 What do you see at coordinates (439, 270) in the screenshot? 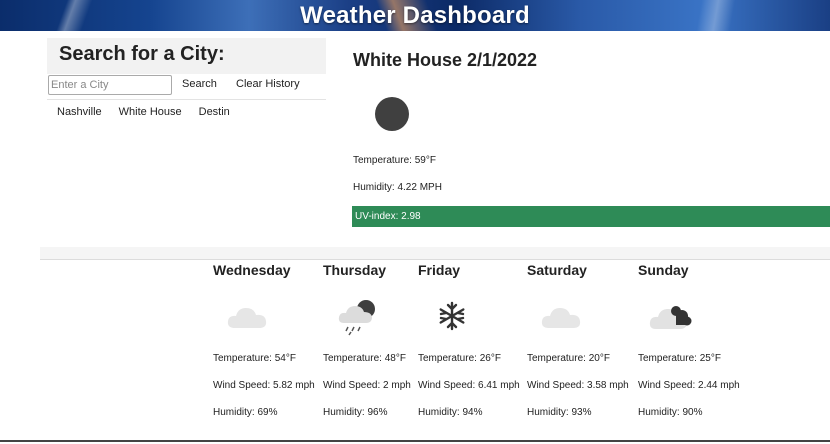
I see `forecast-day-name: Friday` at bounding box center [439, 270].